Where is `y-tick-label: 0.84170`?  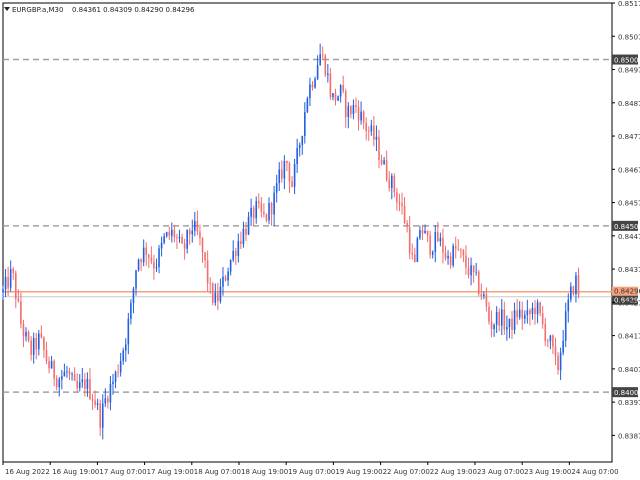
y-tick-label: 0.84170 is located at coordinates (629, 337).